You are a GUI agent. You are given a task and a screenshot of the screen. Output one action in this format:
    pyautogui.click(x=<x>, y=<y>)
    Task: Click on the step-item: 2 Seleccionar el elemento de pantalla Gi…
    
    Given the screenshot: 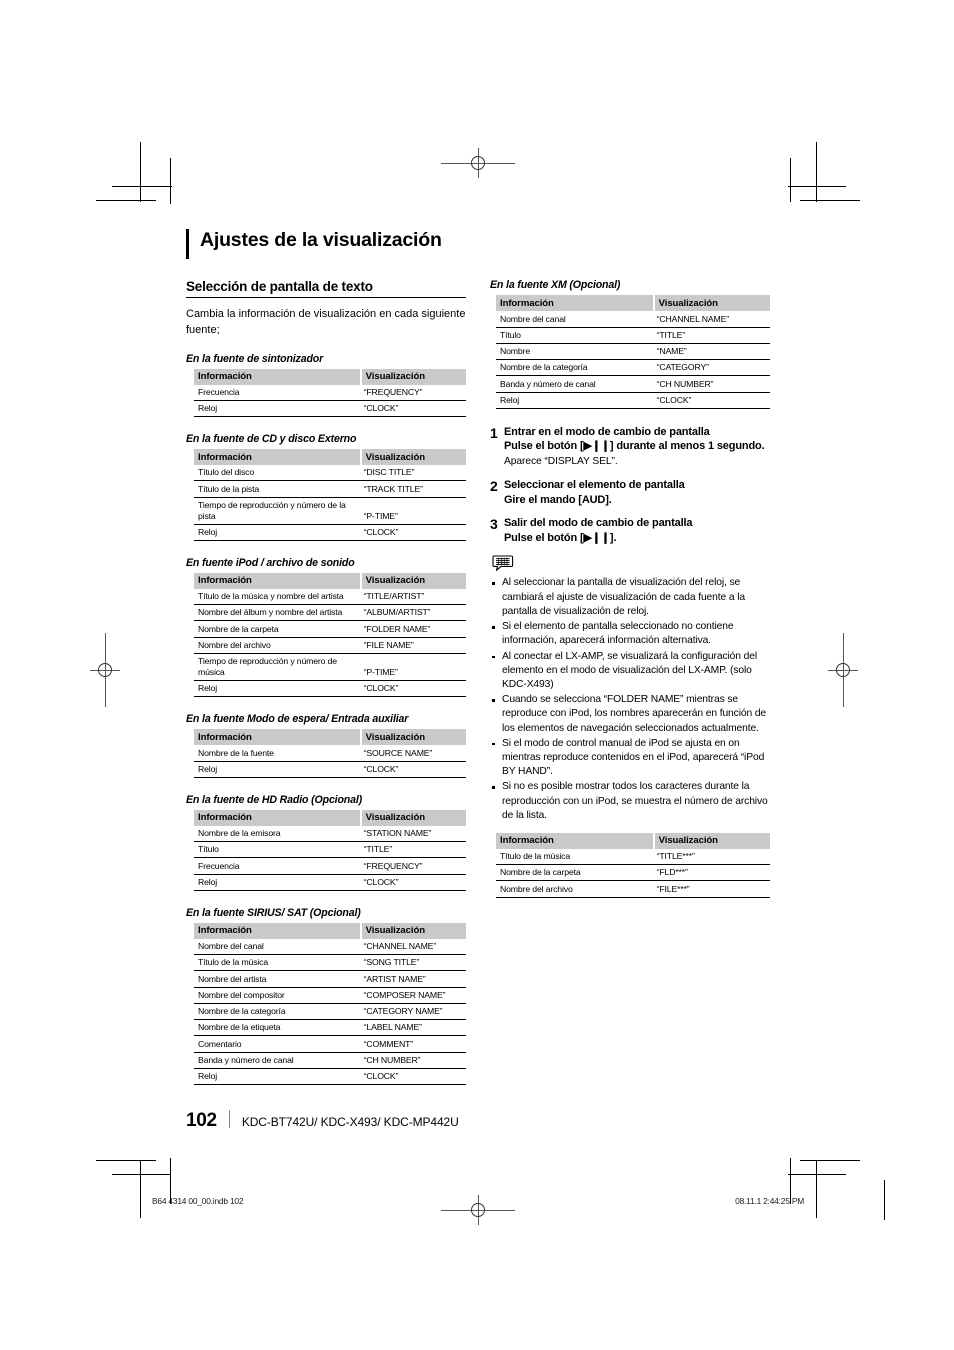 What is the action you would take?
    pyautogui.click(x=630, y=492)
    